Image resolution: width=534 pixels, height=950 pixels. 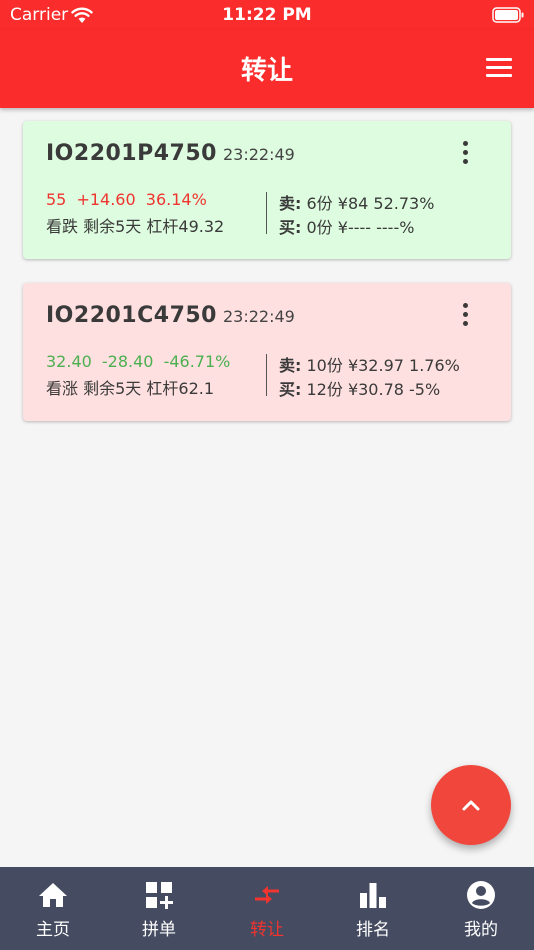 I want to click on buy-info: 买: 12份 ¥30.78 -5%, so click(x=359, y=388).